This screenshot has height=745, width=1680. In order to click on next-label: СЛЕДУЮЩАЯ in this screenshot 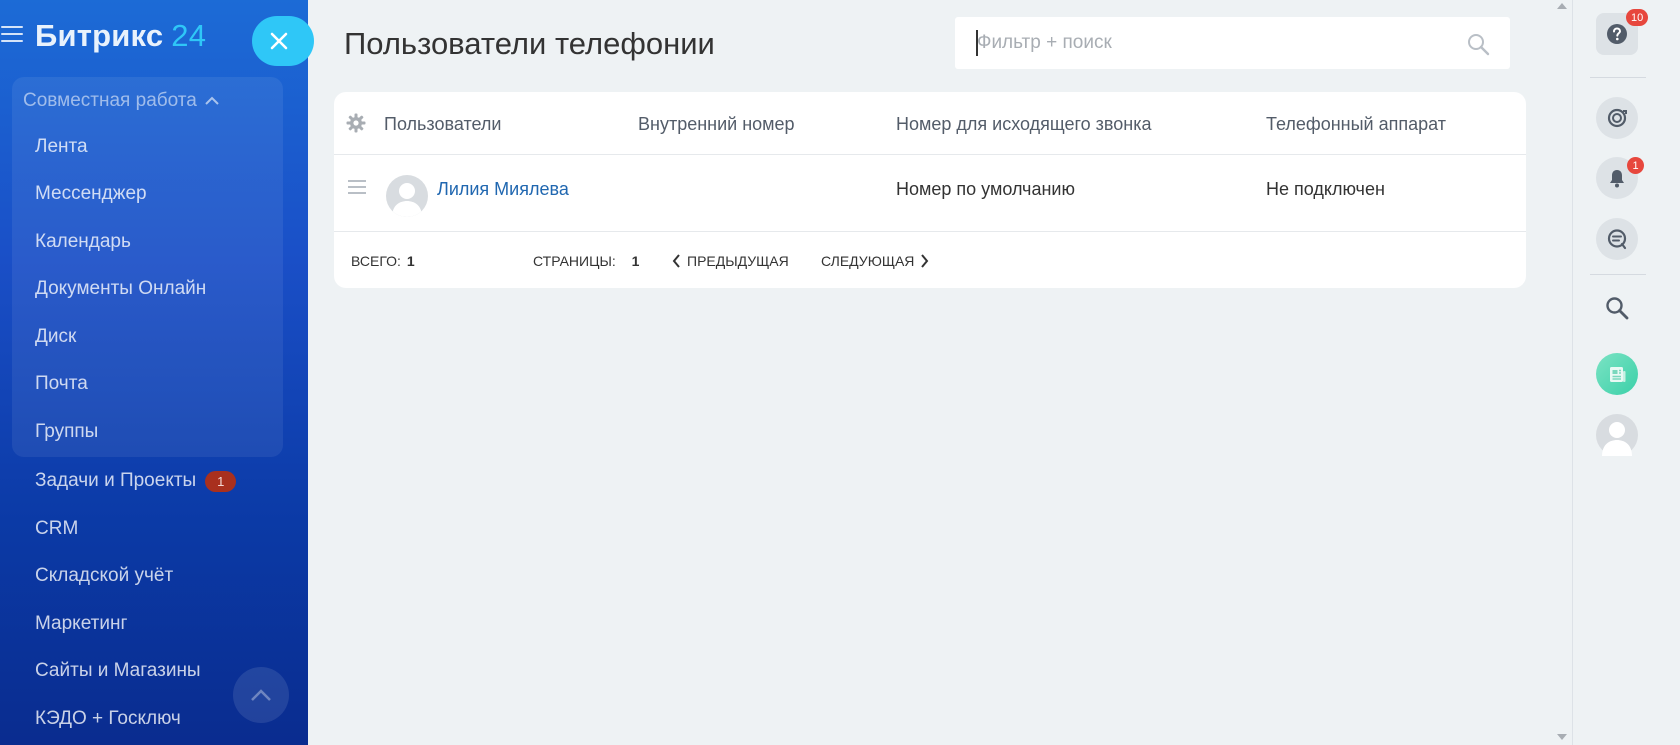, I will do `click(868, 261)`.